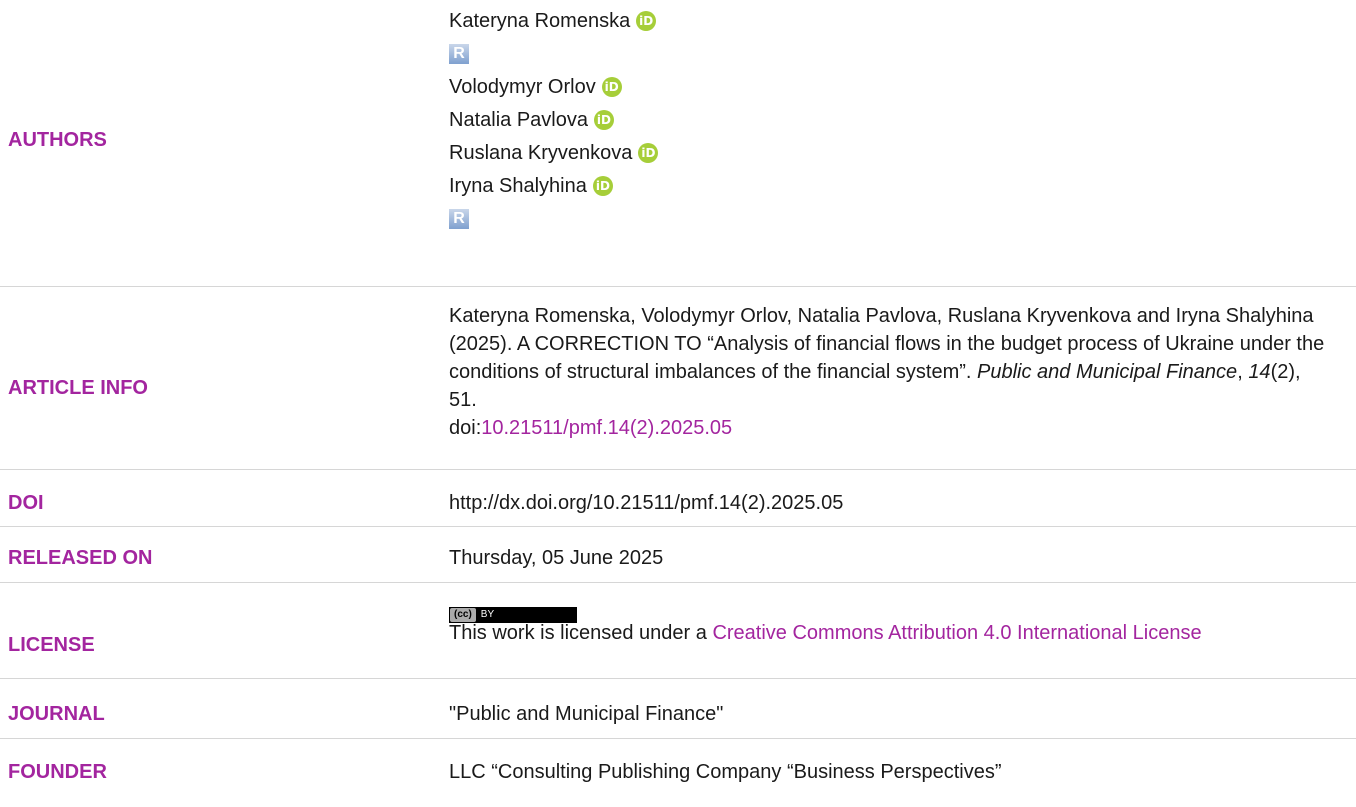 The height and width of the screenshot is (807, 1356). Describe the element at coordinates (51, 645) in the screenshot. I see `license-label: LICENSE` at that location.